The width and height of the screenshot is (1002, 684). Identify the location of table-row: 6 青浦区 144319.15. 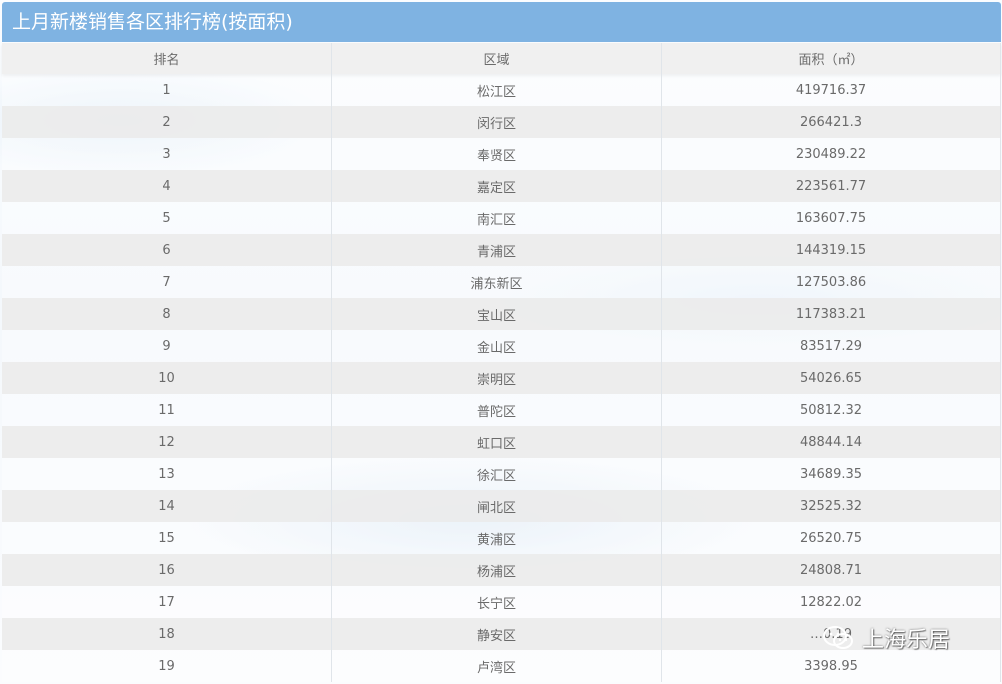
(501, 250).